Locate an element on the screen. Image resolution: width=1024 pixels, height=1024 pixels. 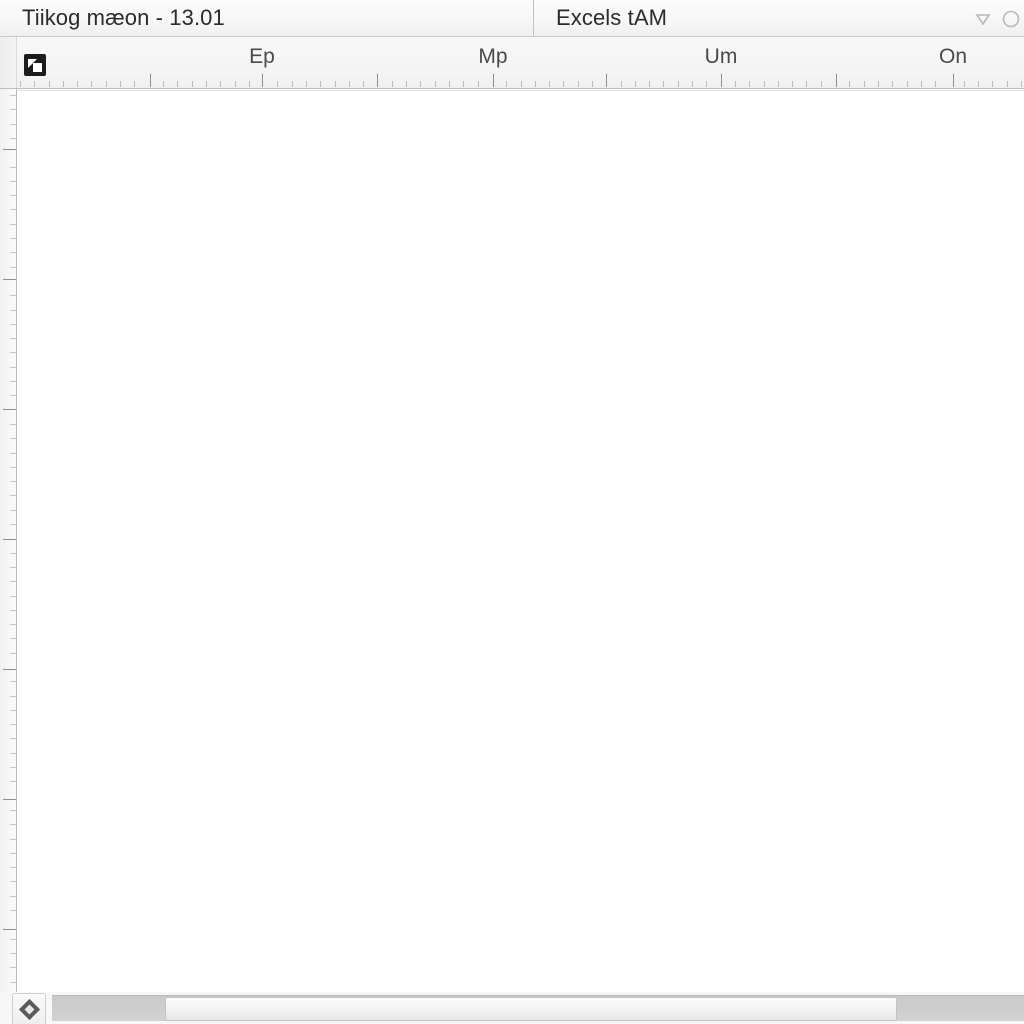
horizontal-scrollbar is located at coordinates (538, 1008).